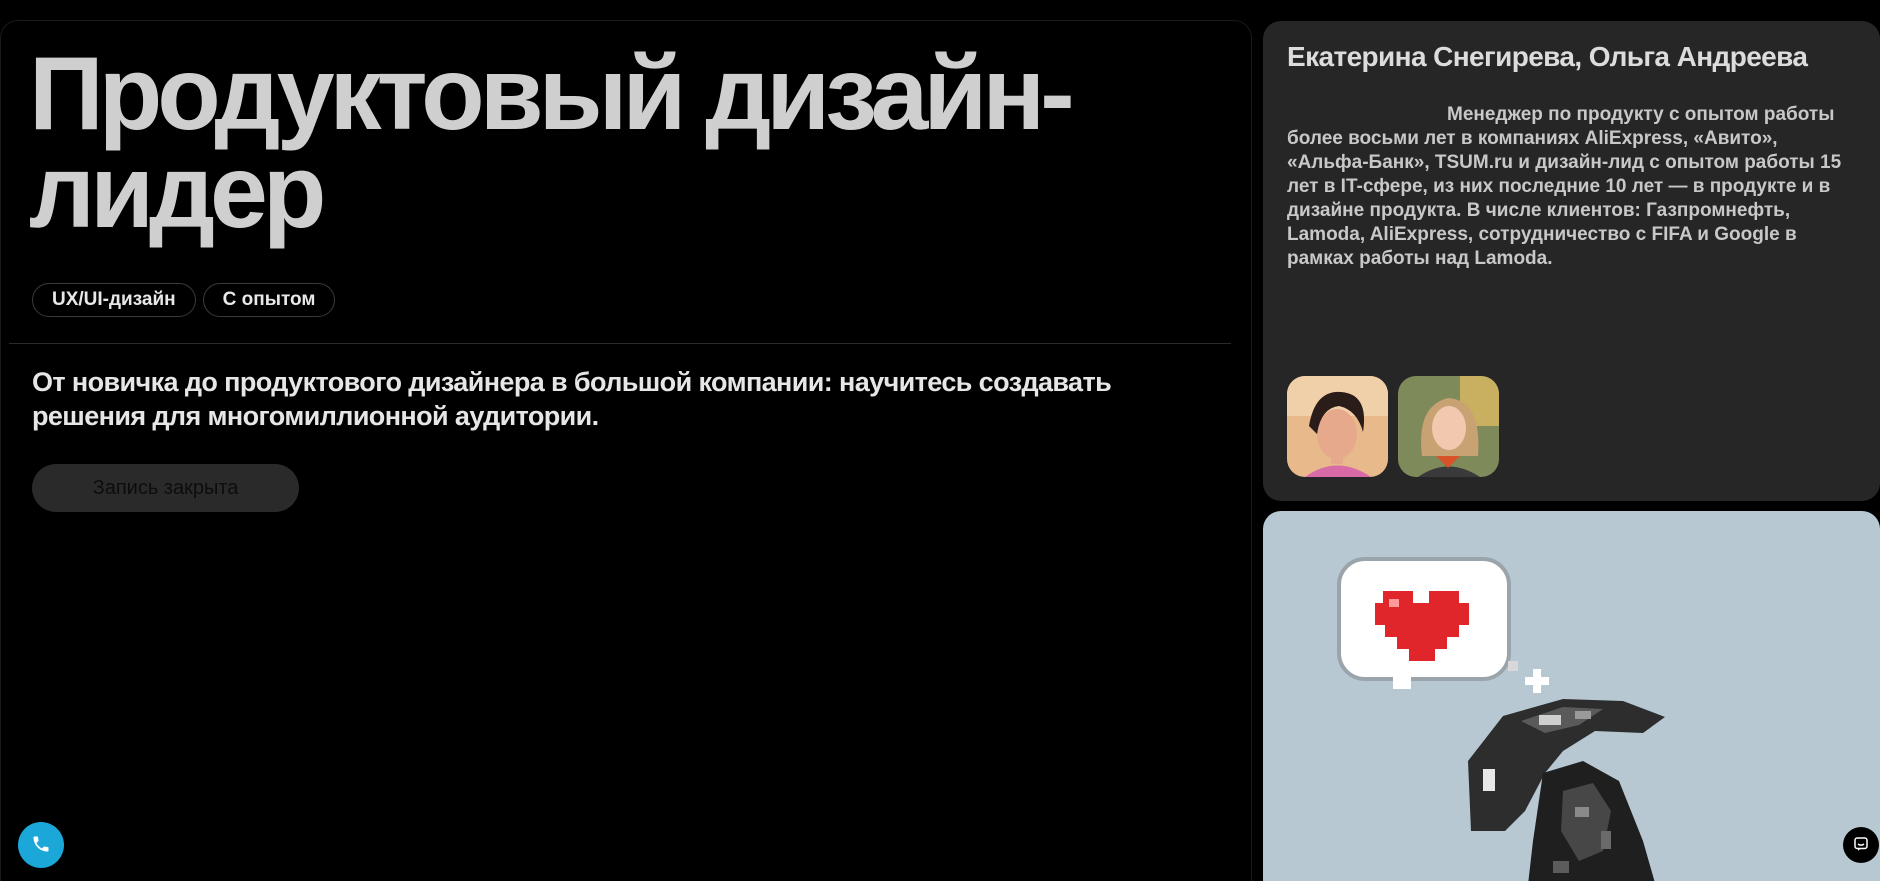  I want to click on chat-icon, so click(1861, 845).